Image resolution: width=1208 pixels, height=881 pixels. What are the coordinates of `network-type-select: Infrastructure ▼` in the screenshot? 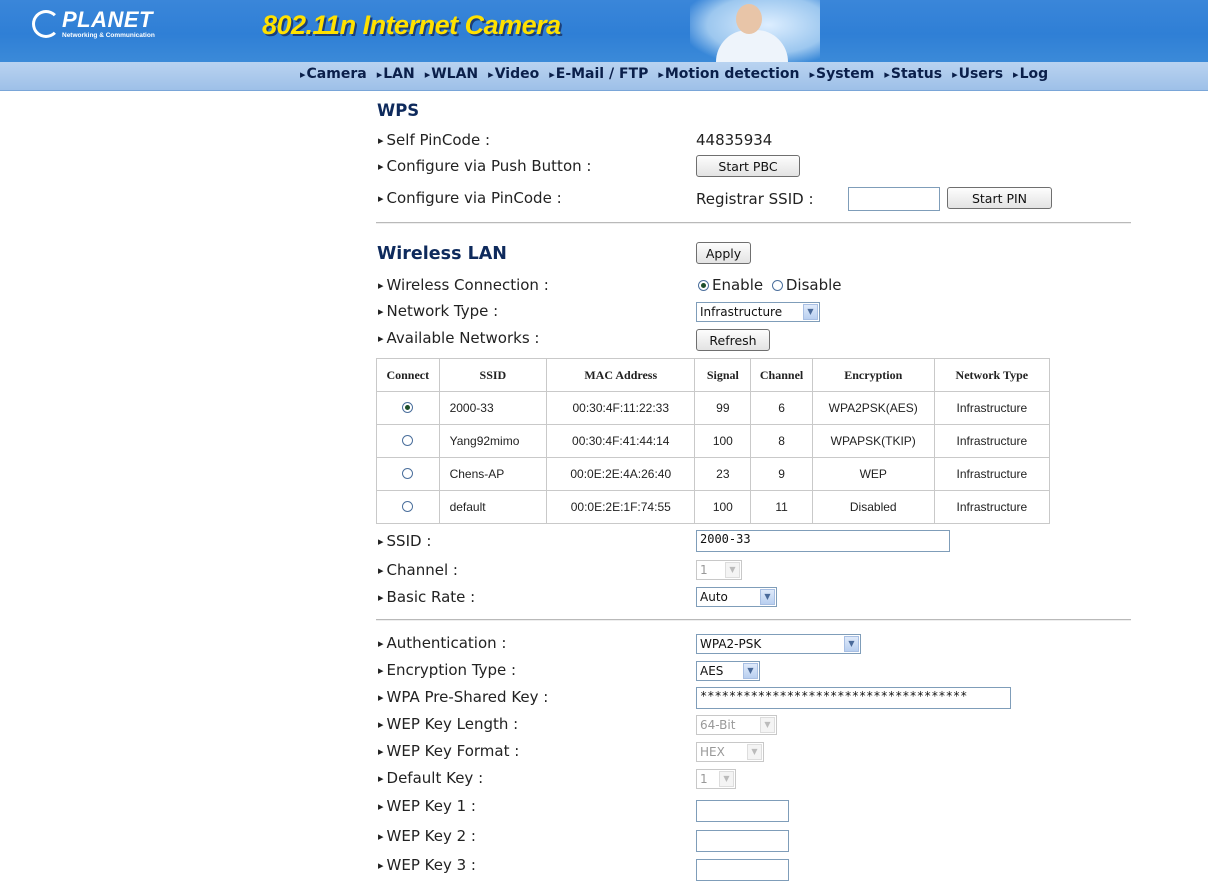 It's located at (758, 312).